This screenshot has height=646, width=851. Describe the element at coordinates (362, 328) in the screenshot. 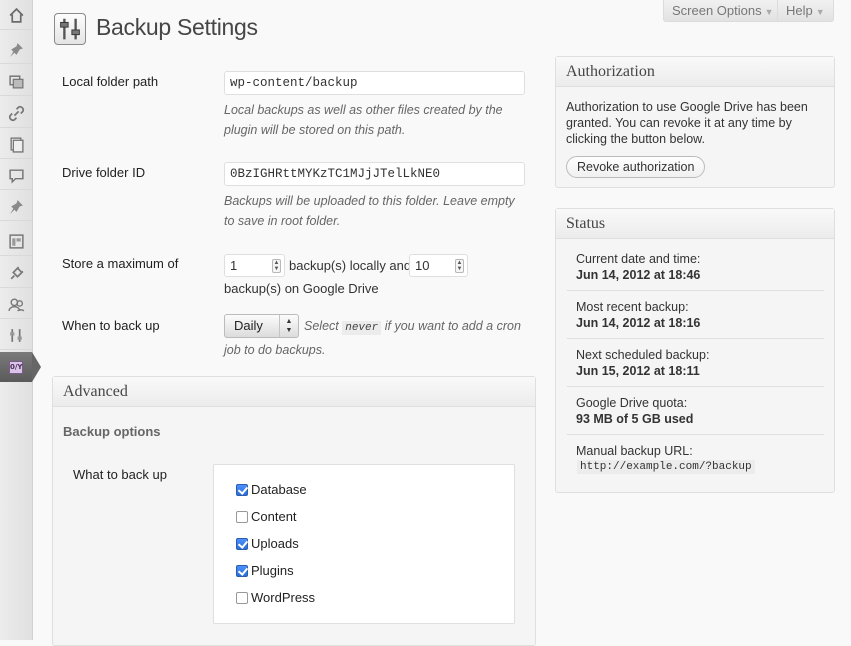

I see `never-code: never` at that location.